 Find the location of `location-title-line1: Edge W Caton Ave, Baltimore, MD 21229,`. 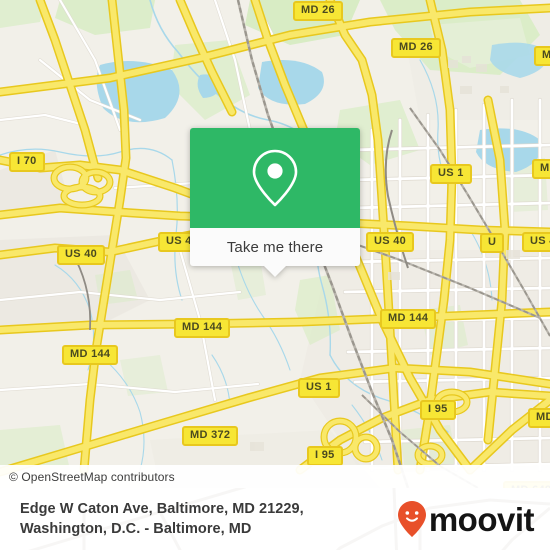

location-title-line1: Edge W Caton Ave, Baltimore, MD 21229, is located at coordinates (162, 509).